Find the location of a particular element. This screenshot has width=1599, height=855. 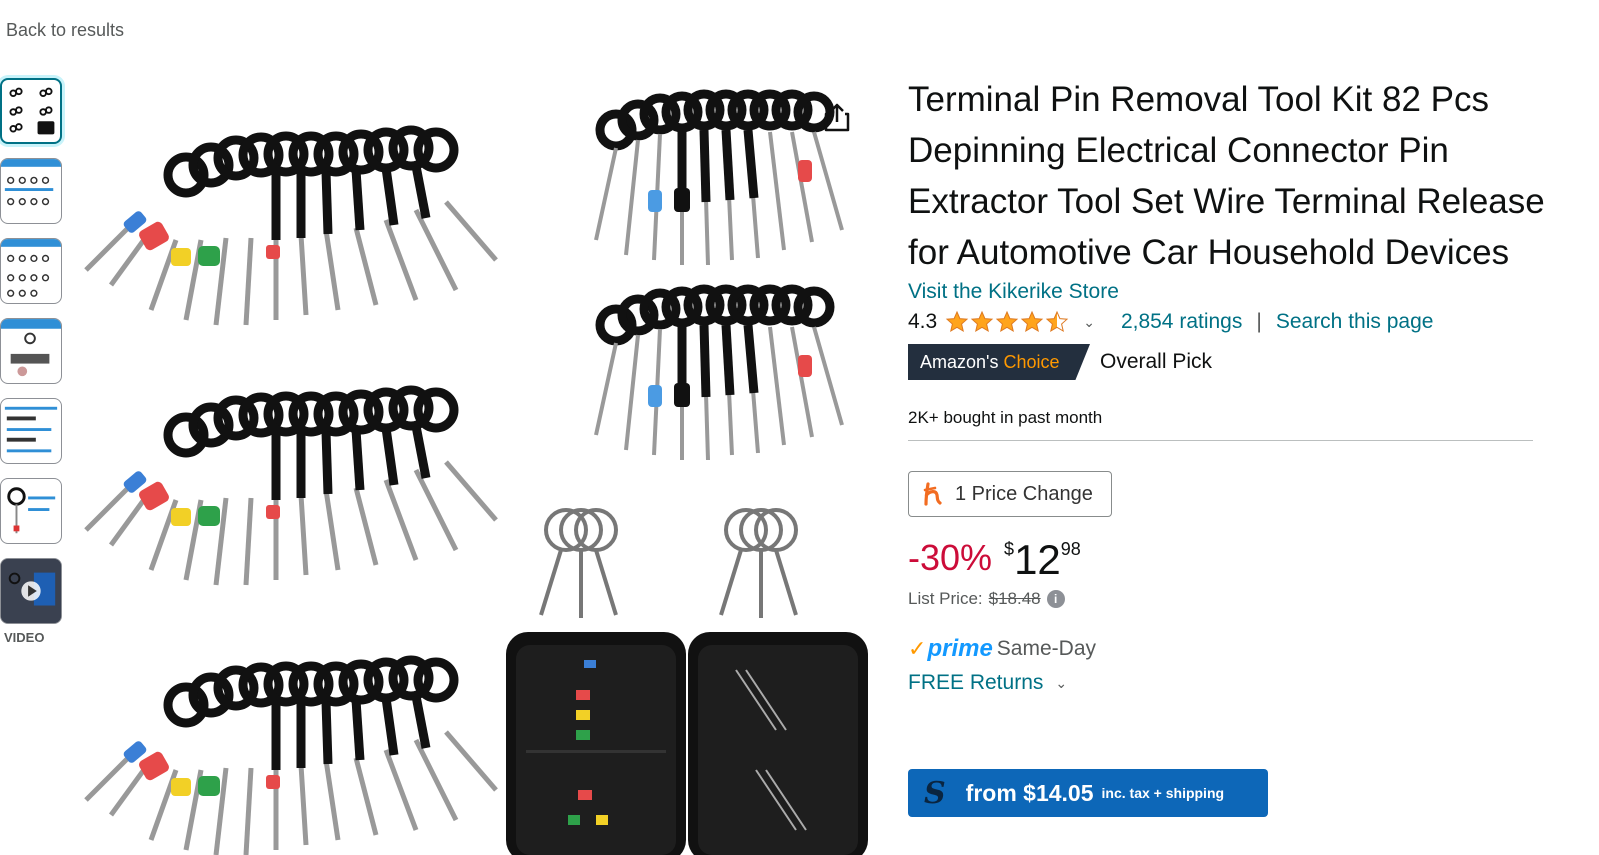

star-rating is located at coordinates (1007, 322).